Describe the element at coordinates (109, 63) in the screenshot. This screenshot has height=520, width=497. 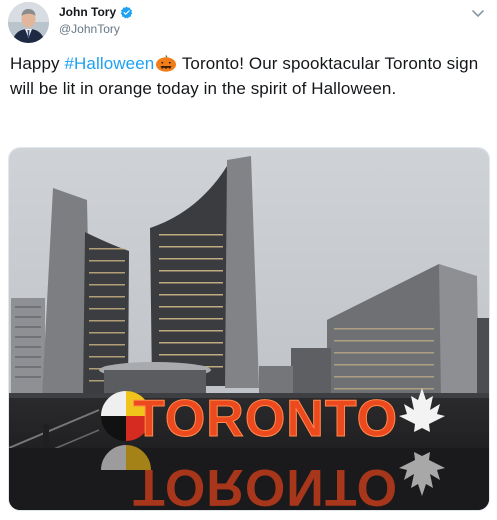
I see `hashtag-link: #Halloween` at that location.